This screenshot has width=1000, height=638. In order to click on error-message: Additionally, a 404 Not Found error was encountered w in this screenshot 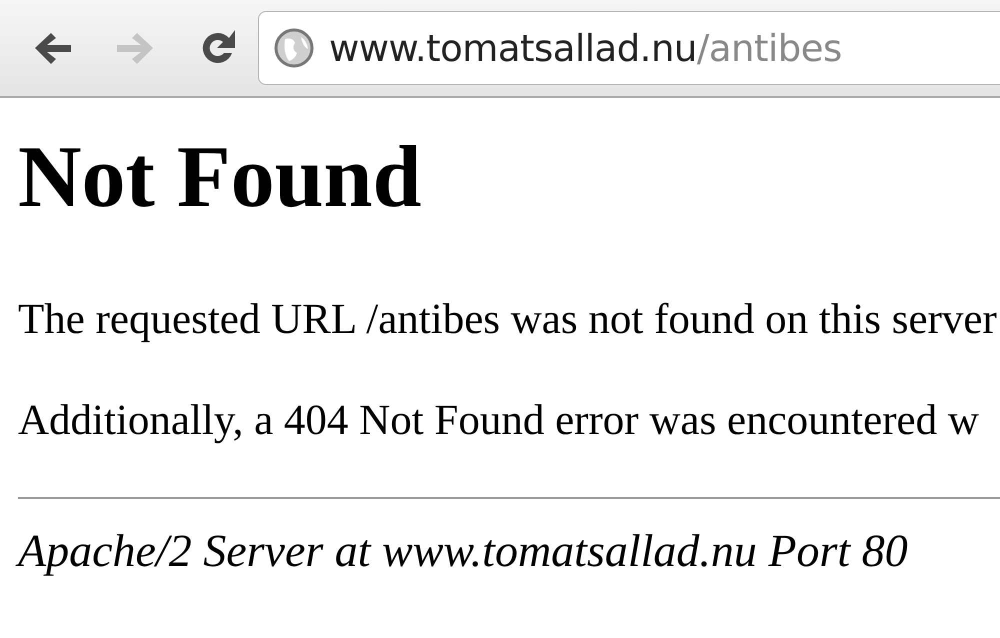, I will do `click(498, 421)`.